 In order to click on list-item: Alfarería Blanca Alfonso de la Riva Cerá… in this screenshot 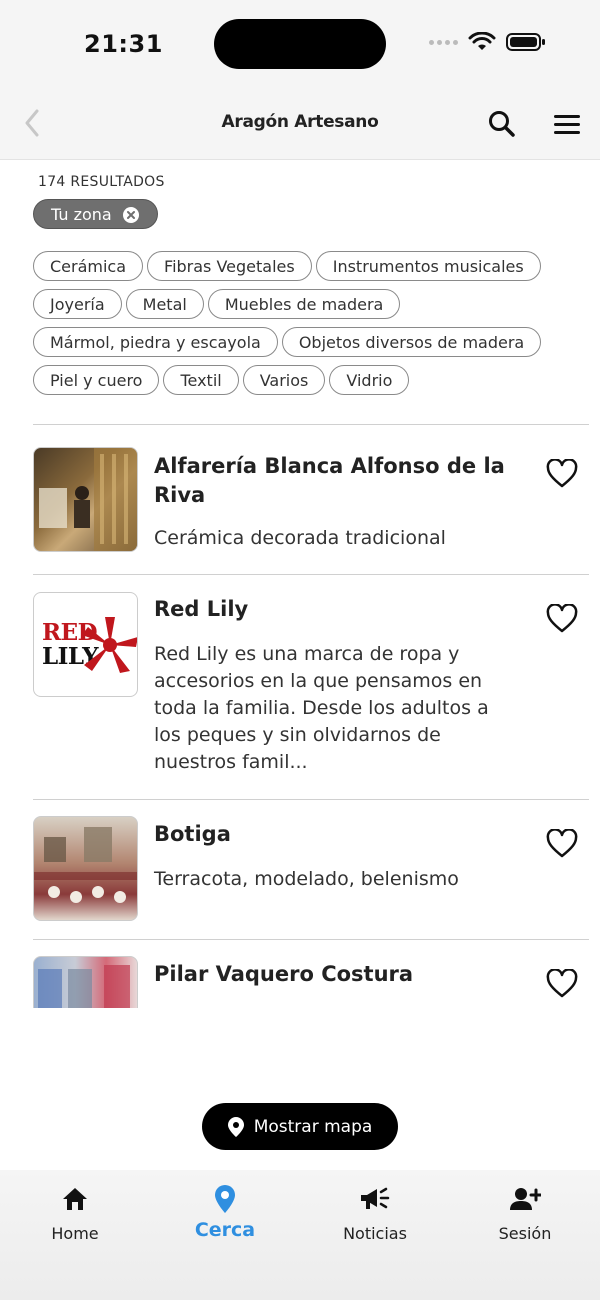, I will do `click(311, 499)`.